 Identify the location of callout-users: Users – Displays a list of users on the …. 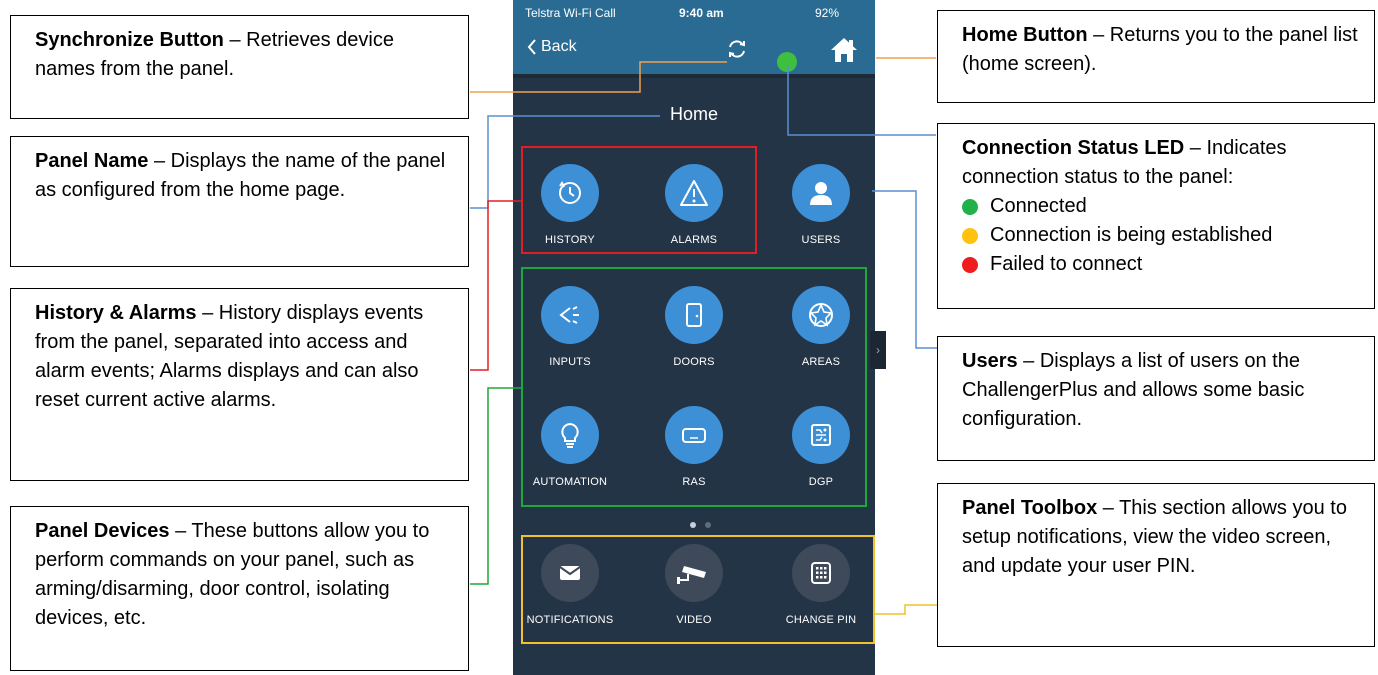
(1156, 398).